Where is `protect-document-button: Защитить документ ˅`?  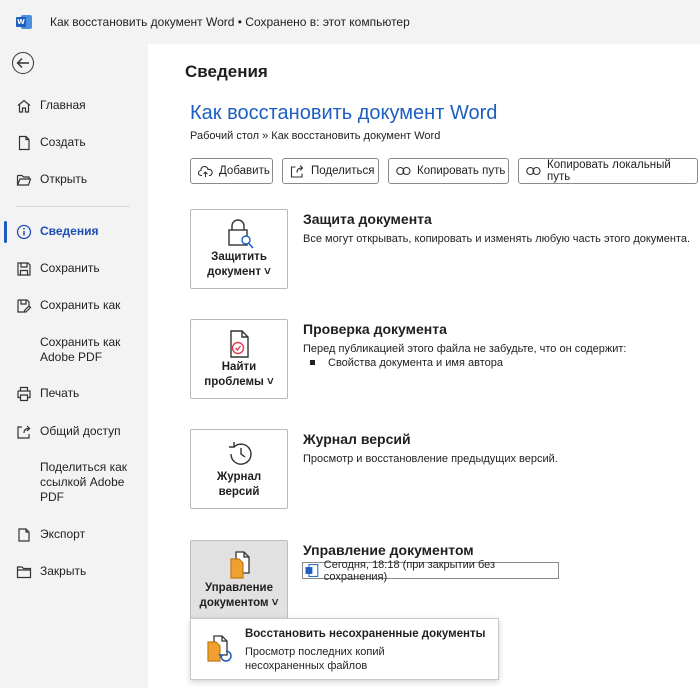
protect-document-button: Защитить документ ˅ is located at coordinates (239, 249).